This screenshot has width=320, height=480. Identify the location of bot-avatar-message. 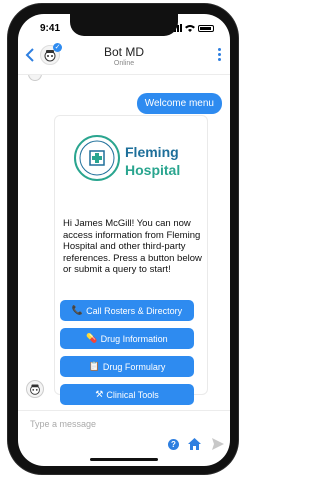
(35, 389).